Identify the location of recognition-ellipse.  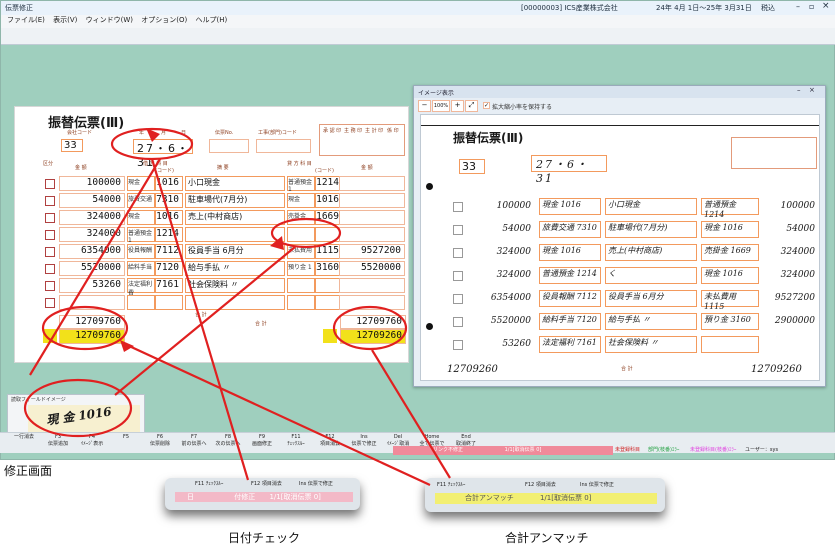
(78, 408).